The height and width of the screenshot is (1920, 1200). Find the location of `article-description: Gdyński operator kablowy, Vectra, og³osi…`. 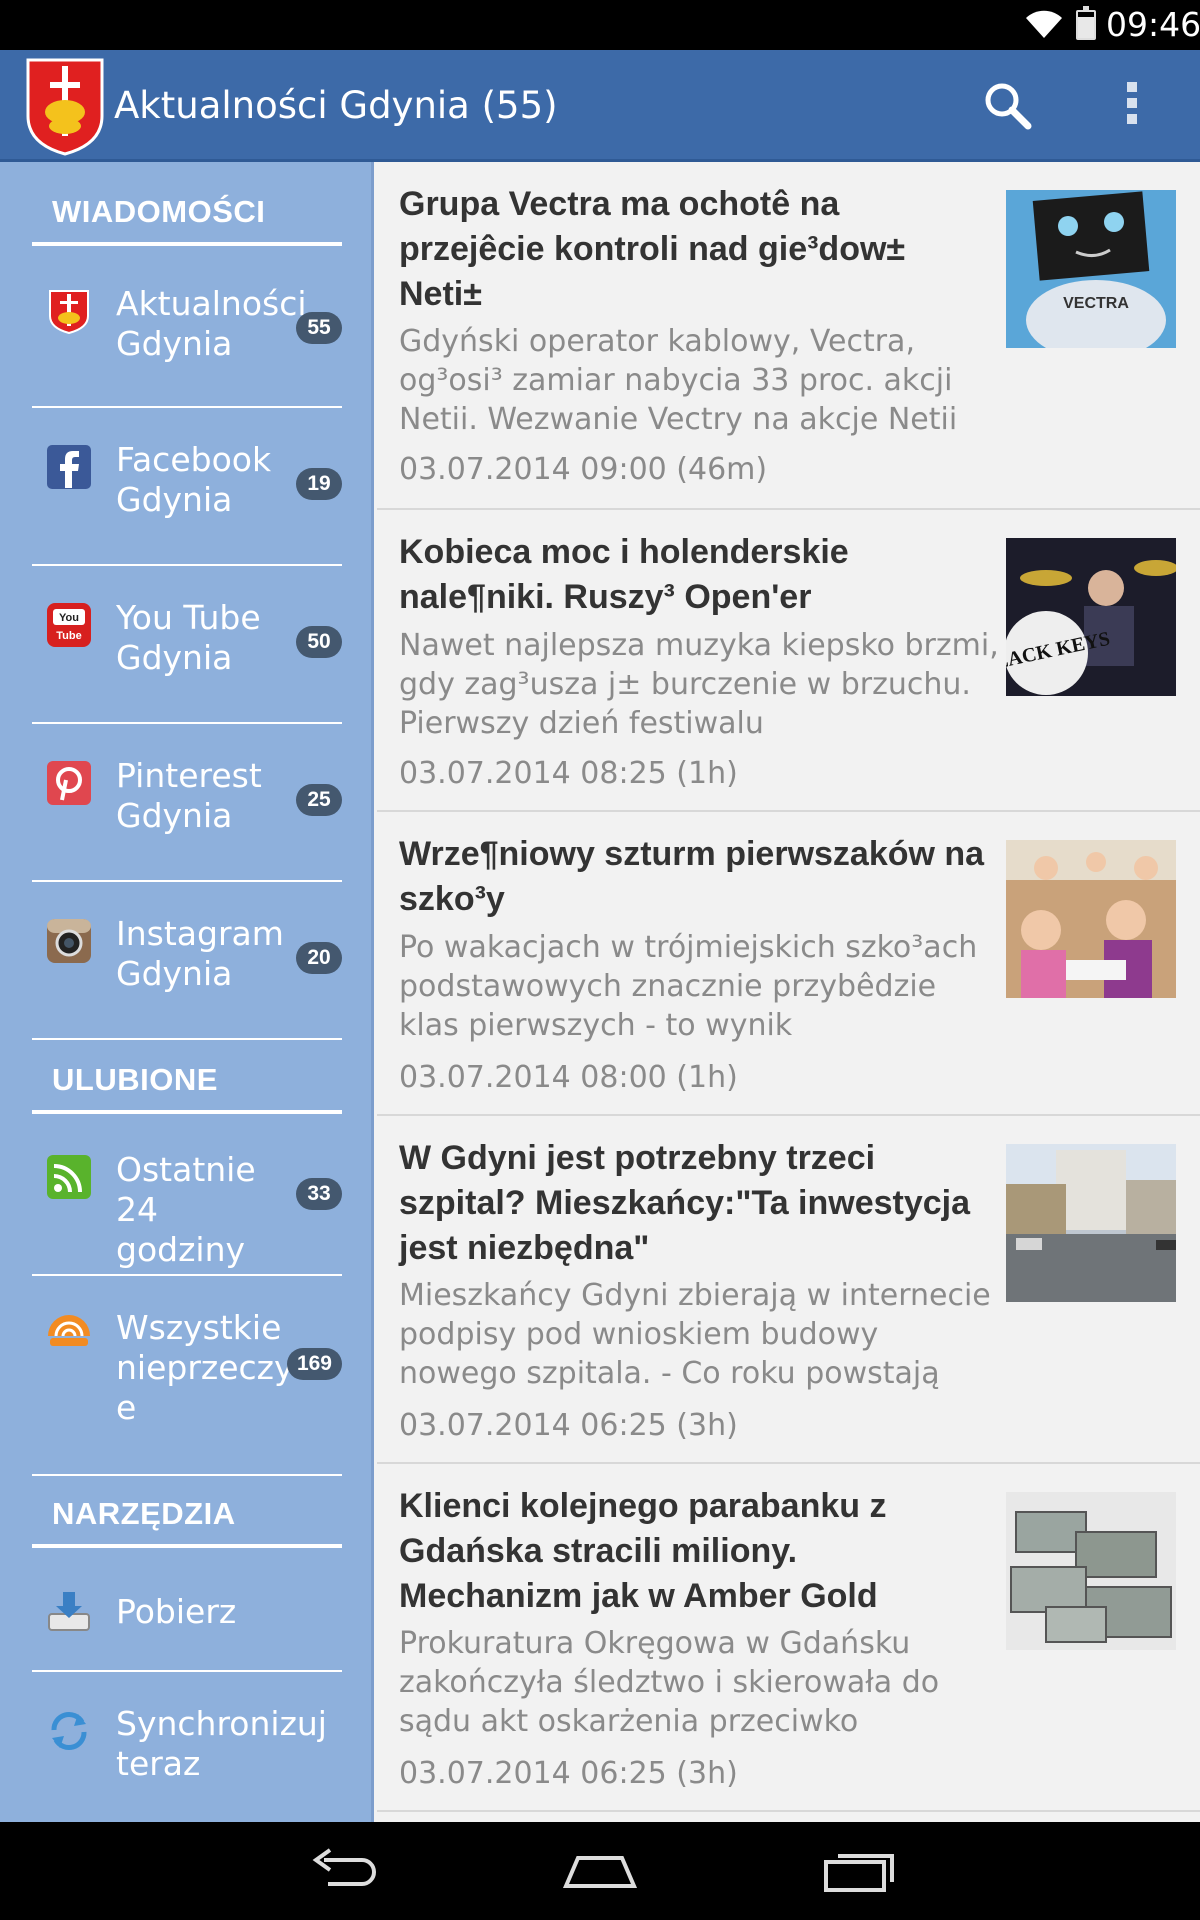

article-description: Gdyński operator kablowy, Vectra, og³osi… is located at coordinates (678, 380).